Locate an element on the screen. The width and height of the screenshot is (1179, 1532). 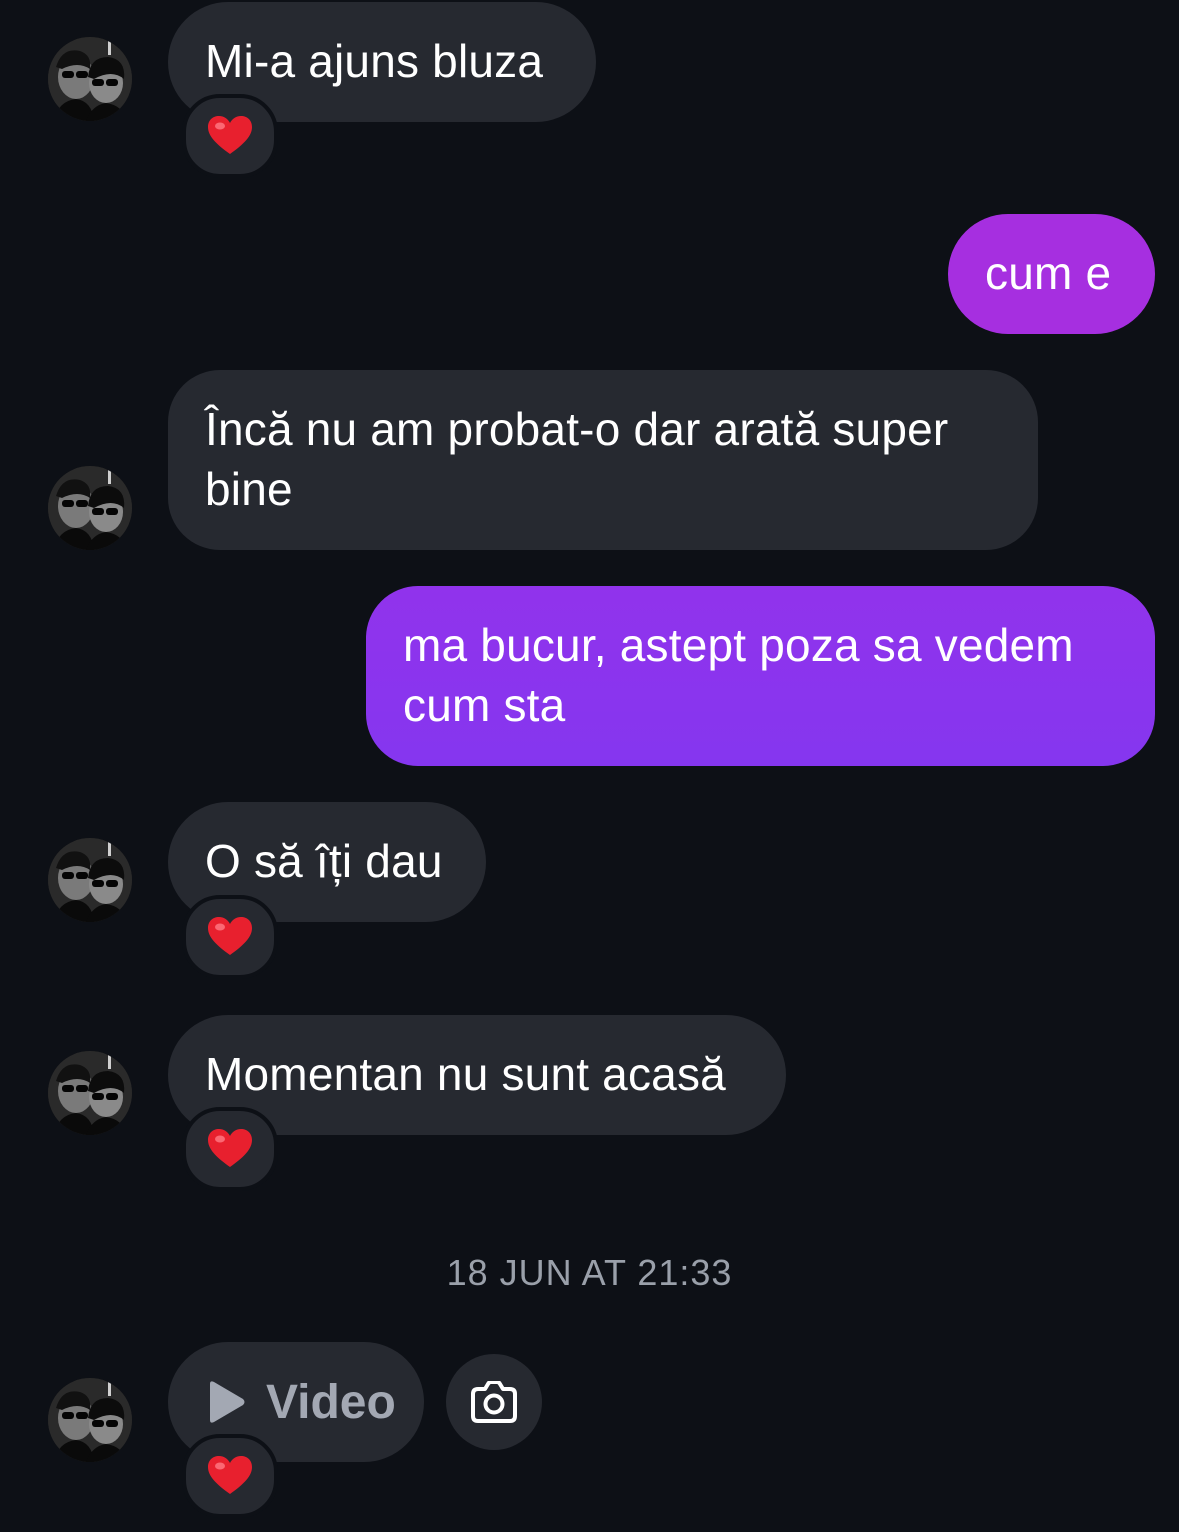
message-bubble-outgoing: ma bucur, astept poza sa vedem cum sta is located at coordinates (760, 676).